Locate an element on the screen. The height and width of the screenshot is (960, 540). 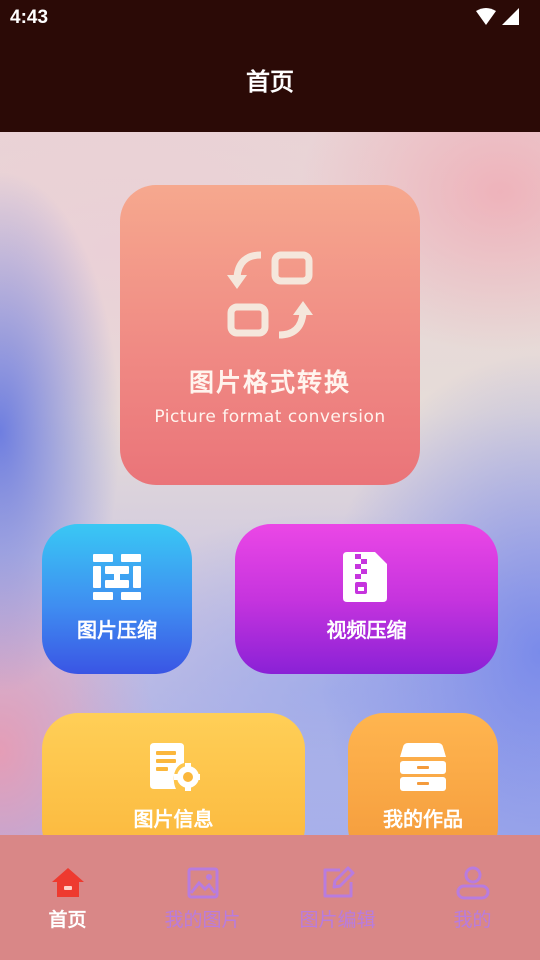
format-conversion-title: 图片格式转换 is located at coordinates (269, 382).